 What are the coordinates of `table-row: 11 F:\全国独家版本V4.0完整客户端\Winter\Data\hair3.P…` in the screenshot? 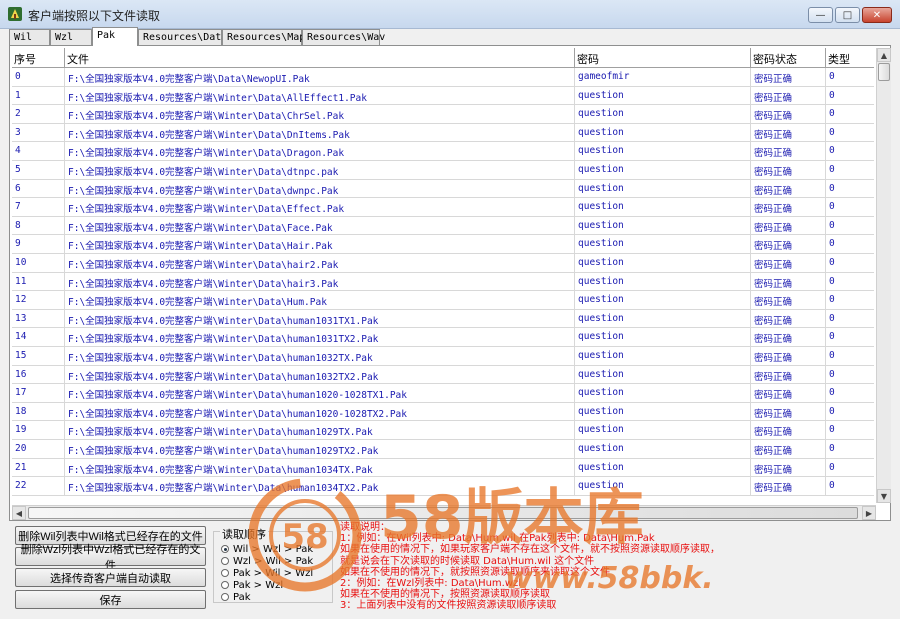 It's located at (443, 282).